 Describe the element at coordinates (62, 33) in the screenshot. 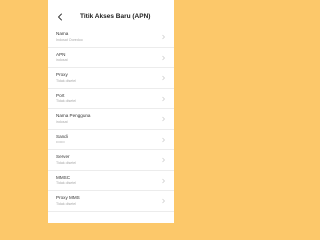

I see `setting-label: Nama` at that location.